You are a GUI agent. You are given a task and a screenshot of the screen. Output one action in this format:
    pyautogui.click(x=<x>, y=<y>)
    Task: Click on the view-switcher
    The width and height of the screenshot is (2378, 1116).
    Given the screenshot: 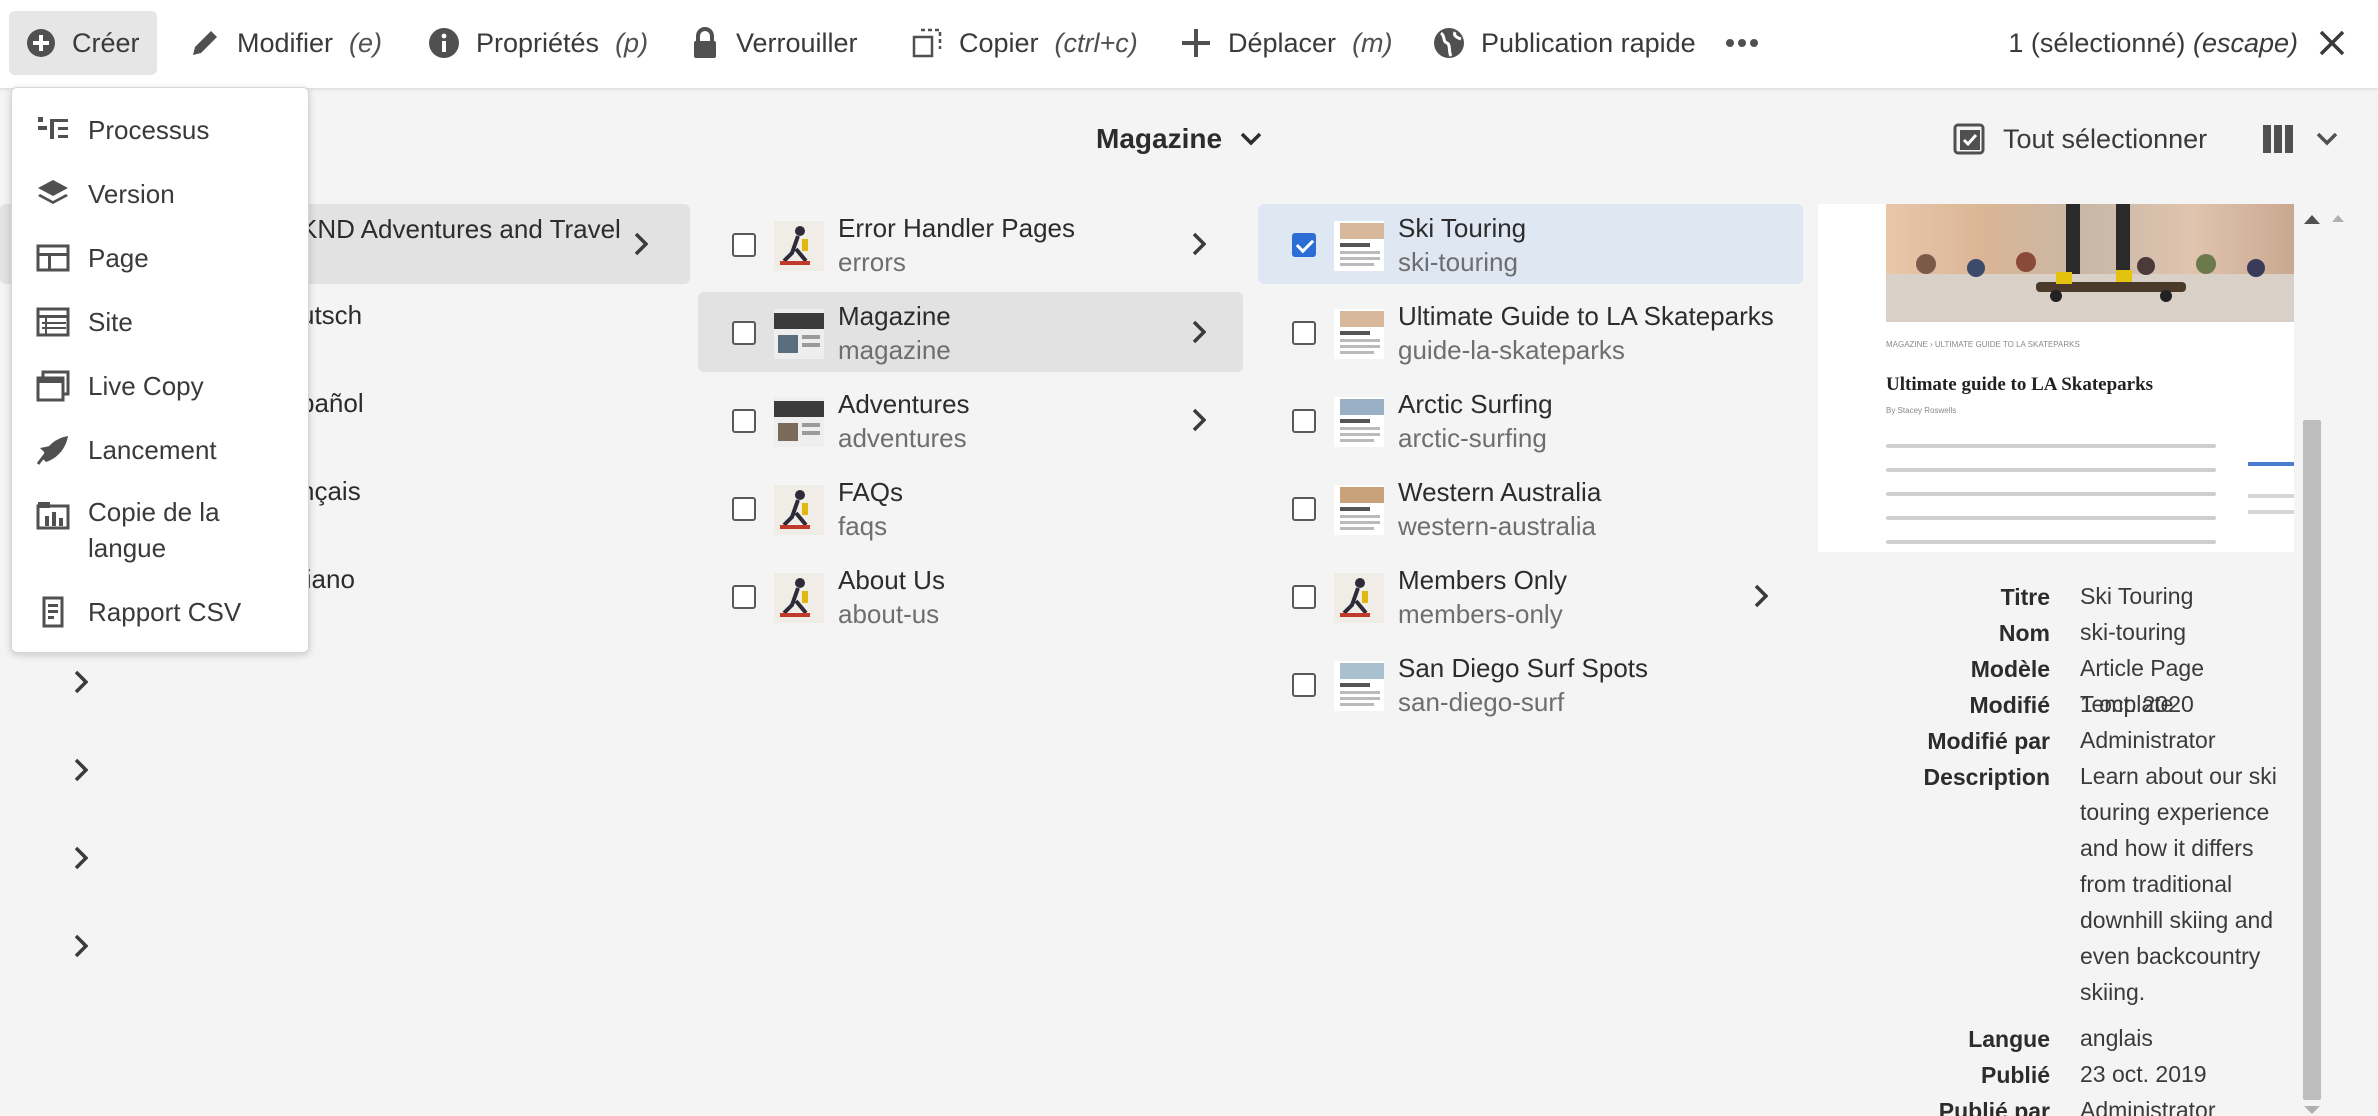 What is the action you would take?
    pyautogui.click(x=2300, y=139)
    